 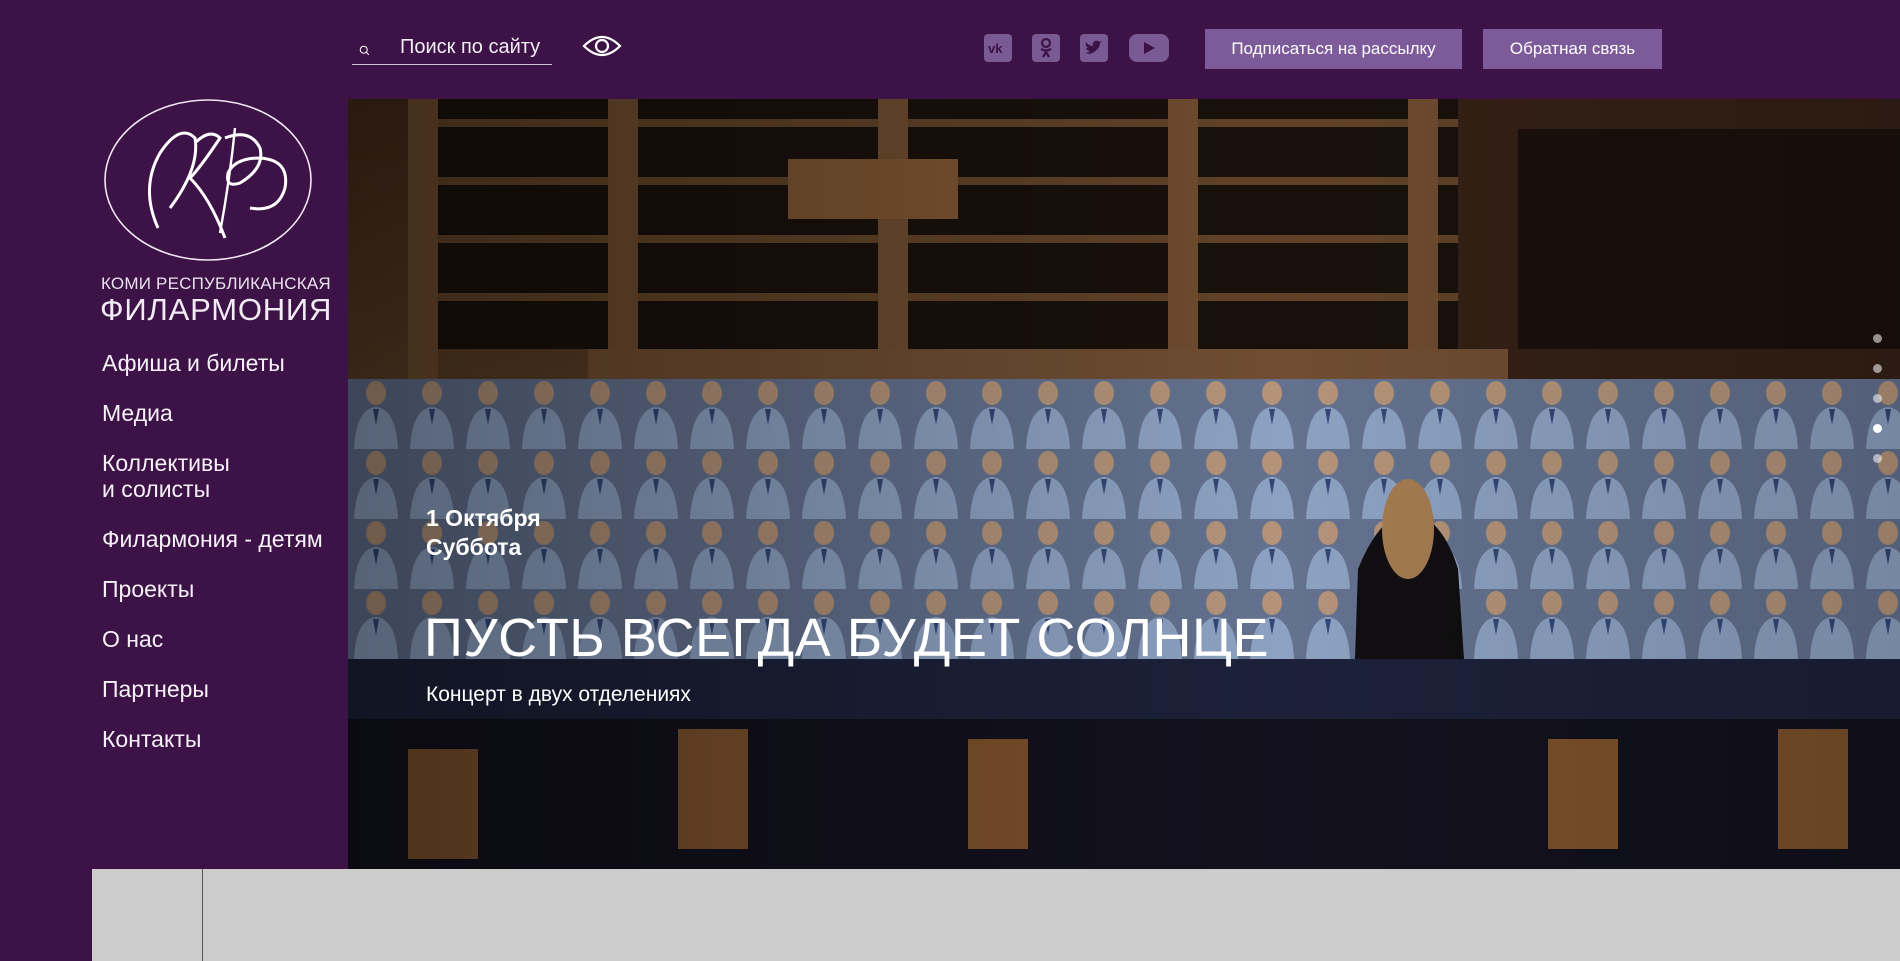 I want to click on logo-title: ФИЛАРМОНИЯ, so click(x=216, y=309).